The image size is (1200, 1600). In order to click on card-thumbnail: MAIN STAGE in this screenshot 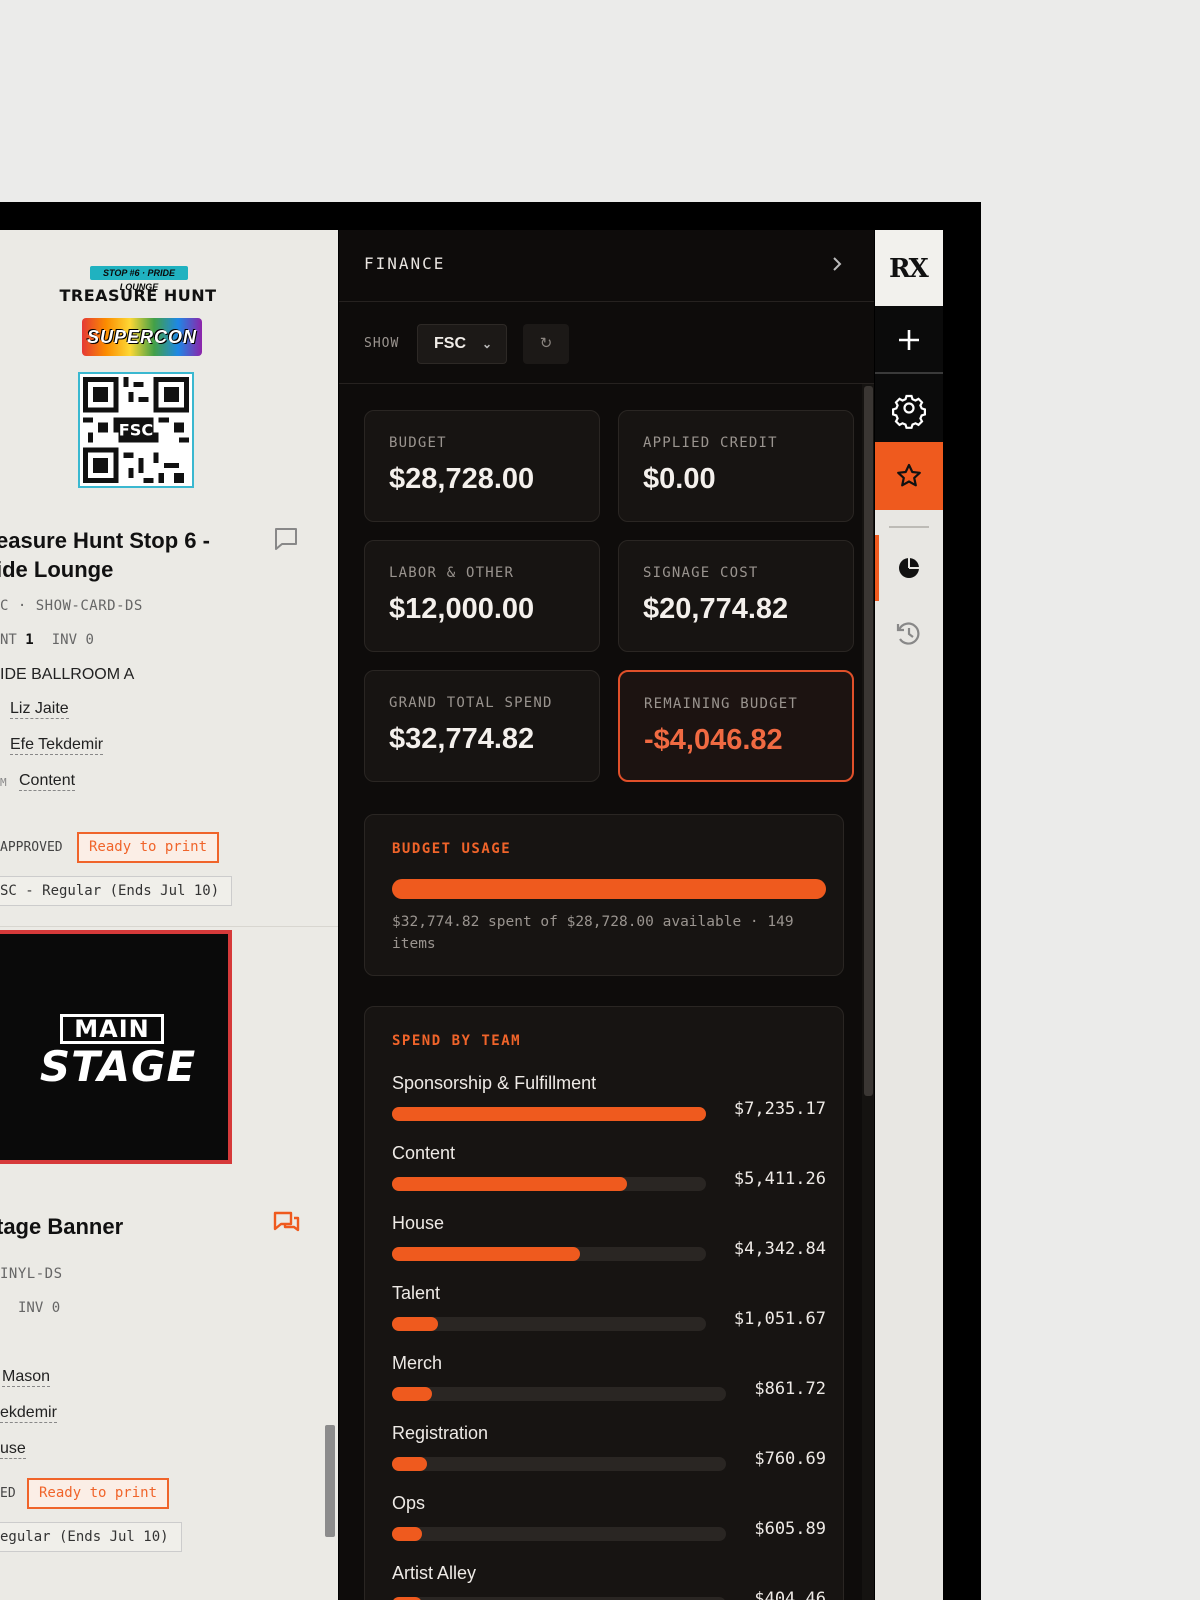, I will do `click(116, 1047)`.